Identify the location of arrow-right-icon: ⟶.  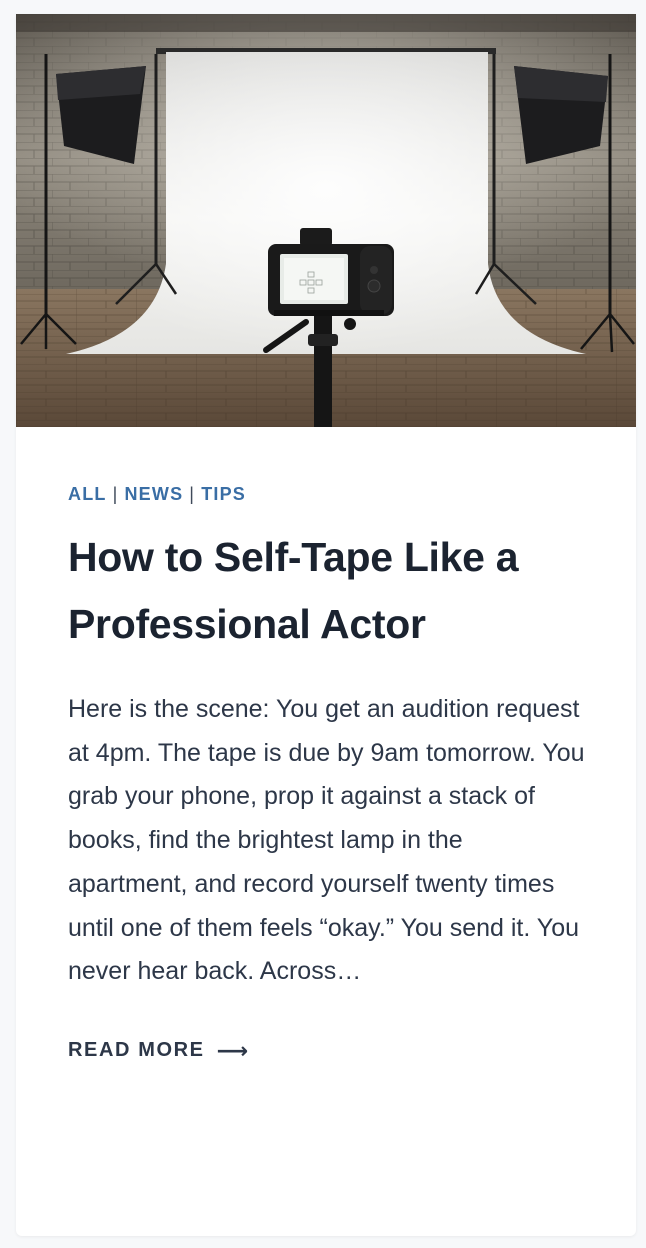
(232, 1050).